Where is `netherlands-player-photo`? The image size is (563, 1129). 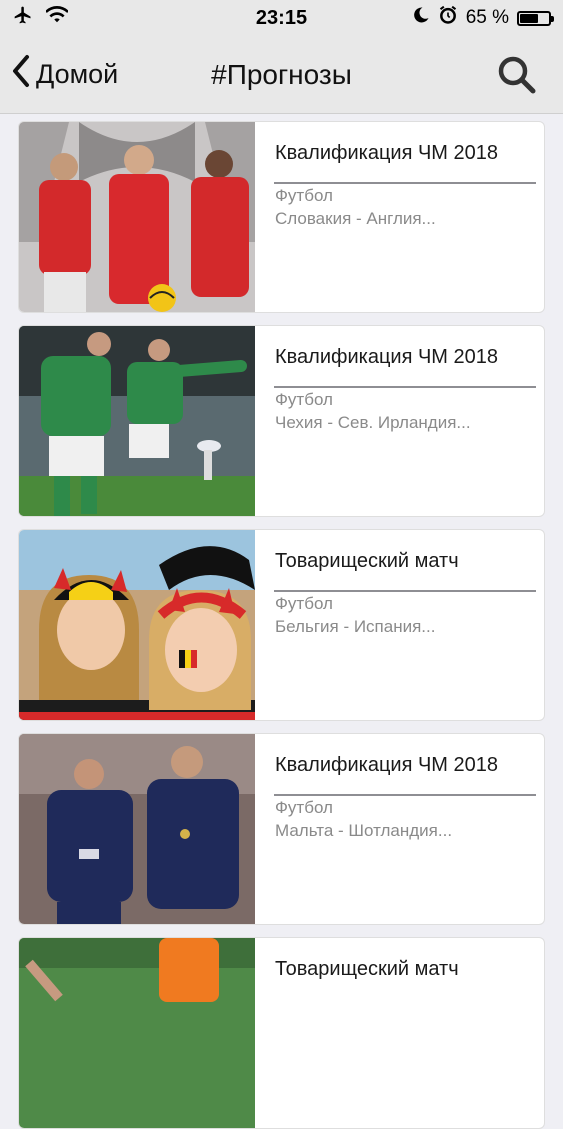 netherlands-player-photo is located at coordinates (137, 1033).